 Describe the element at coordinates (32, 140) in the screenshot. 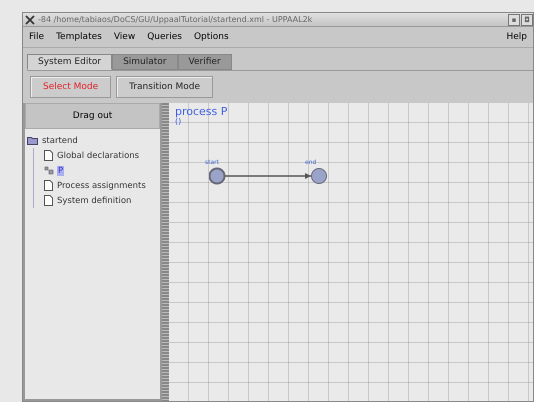

I see `folder-icon` at that location.